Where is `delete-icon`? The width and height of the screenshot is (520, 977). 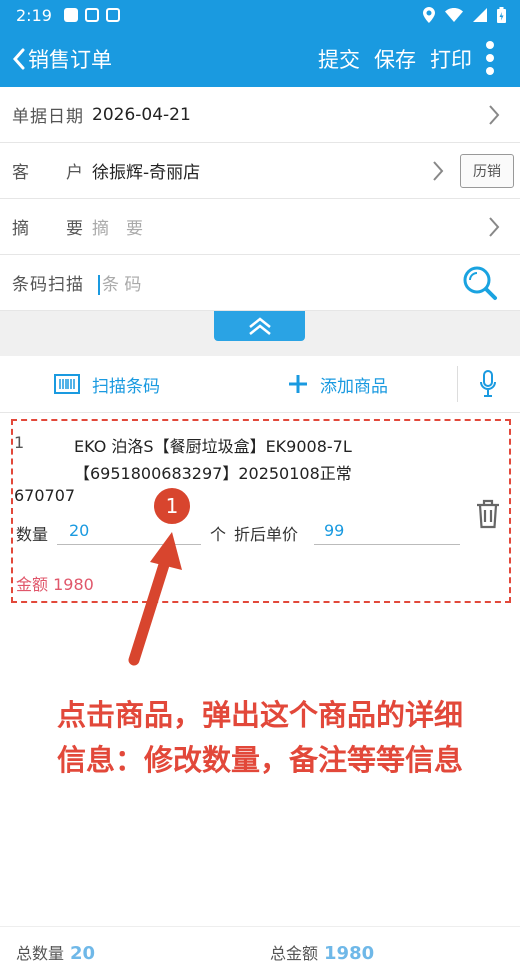
delete-icon is located at coordinates (488, 514).